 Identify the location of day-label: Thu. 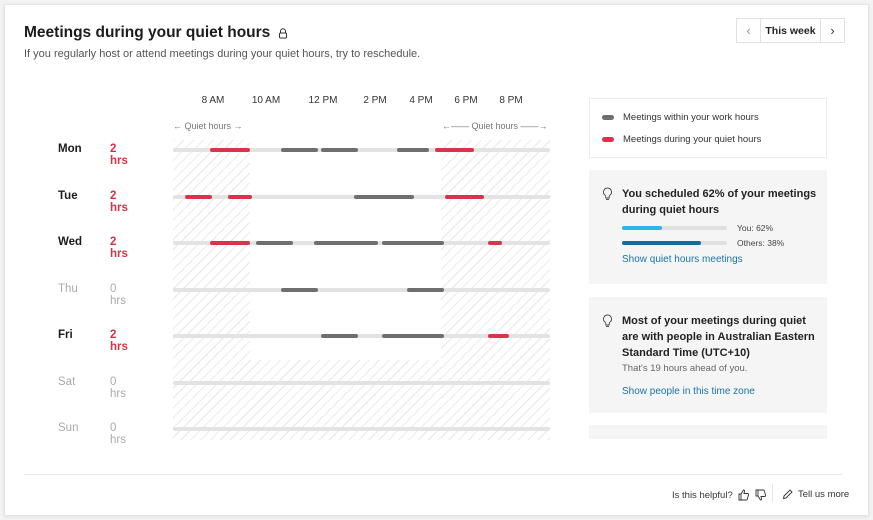
(68, 289).